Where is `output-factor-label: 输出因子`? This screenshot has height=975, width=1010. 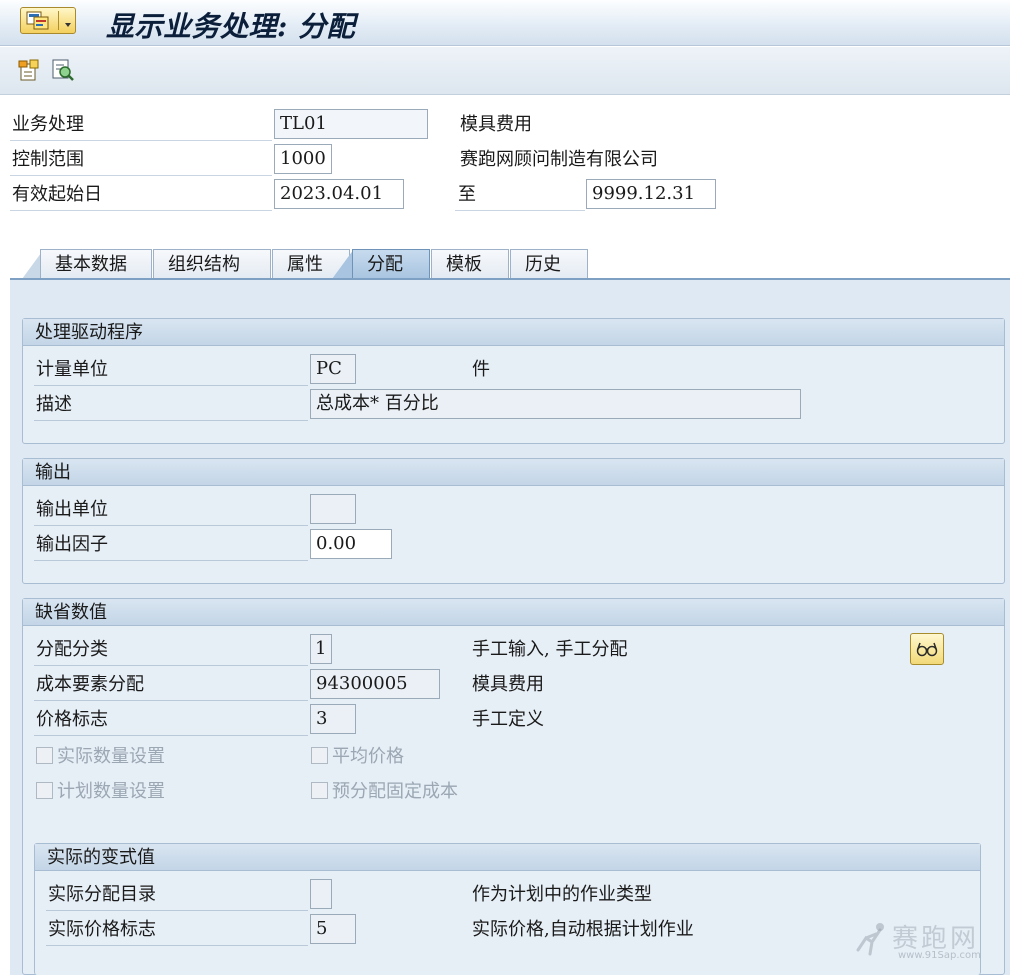 output-factor-label: 输出因子 is located at coordinates (72, 544).